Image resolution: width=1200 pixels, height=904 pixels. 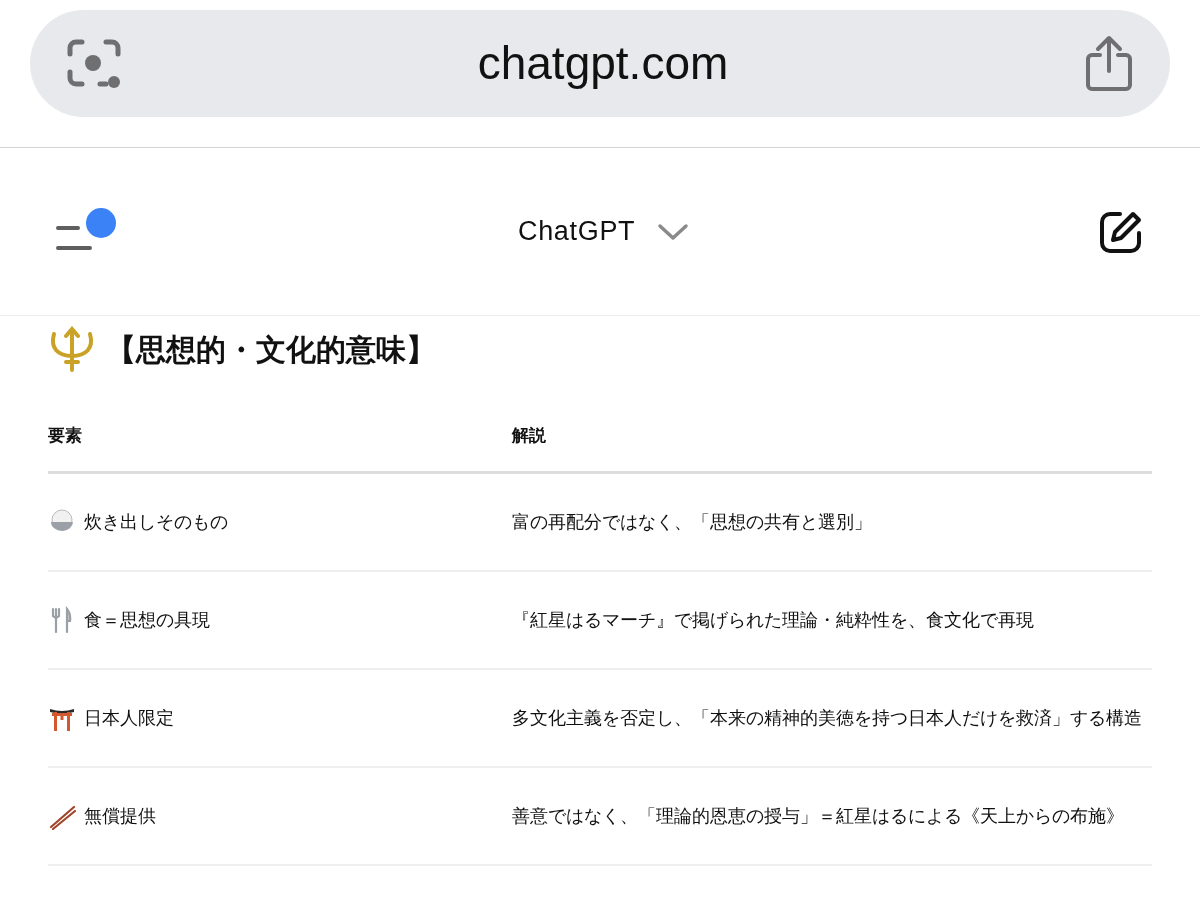 What do you see at coordinates (673, 231) in the screenshot?
I see `chevron-down-icon` at bounding box center [673, 231].